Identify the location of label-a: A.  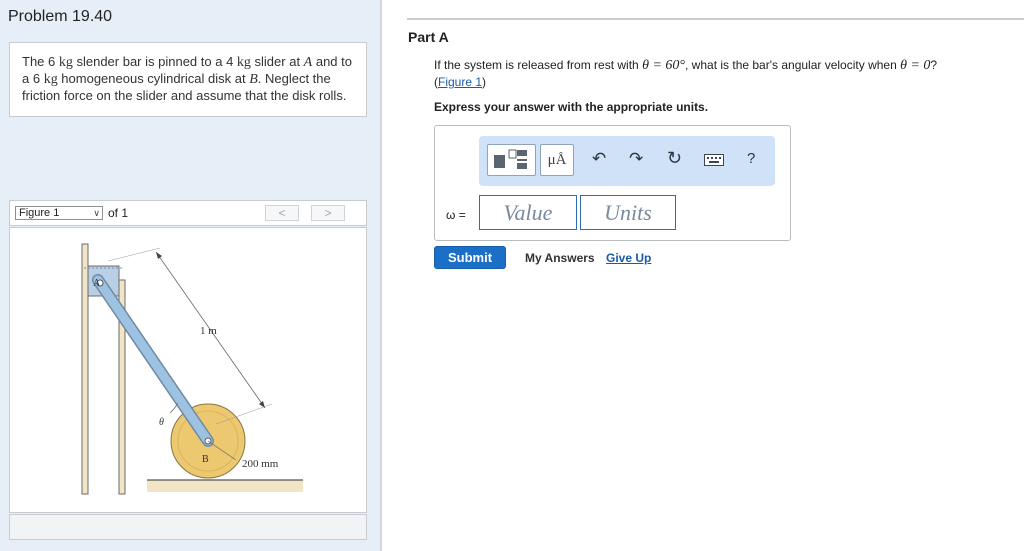
(97, 283).